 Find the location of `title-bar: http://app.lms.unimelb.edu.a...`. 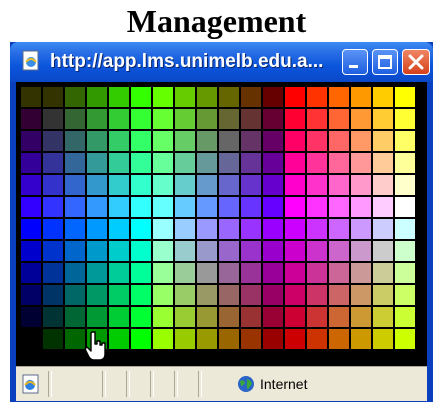

title-bar: http://app.lms.unimelb.edu.a... is located at coordinates (221, 62).